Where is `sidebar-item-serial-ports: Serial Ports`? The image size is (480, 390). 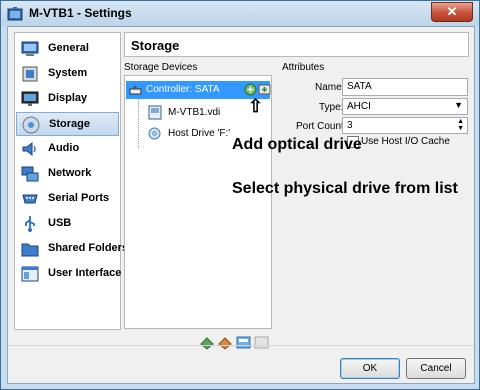 sidebar-item-serial-ports: Serial Ports is located at coordinates (67, 199).